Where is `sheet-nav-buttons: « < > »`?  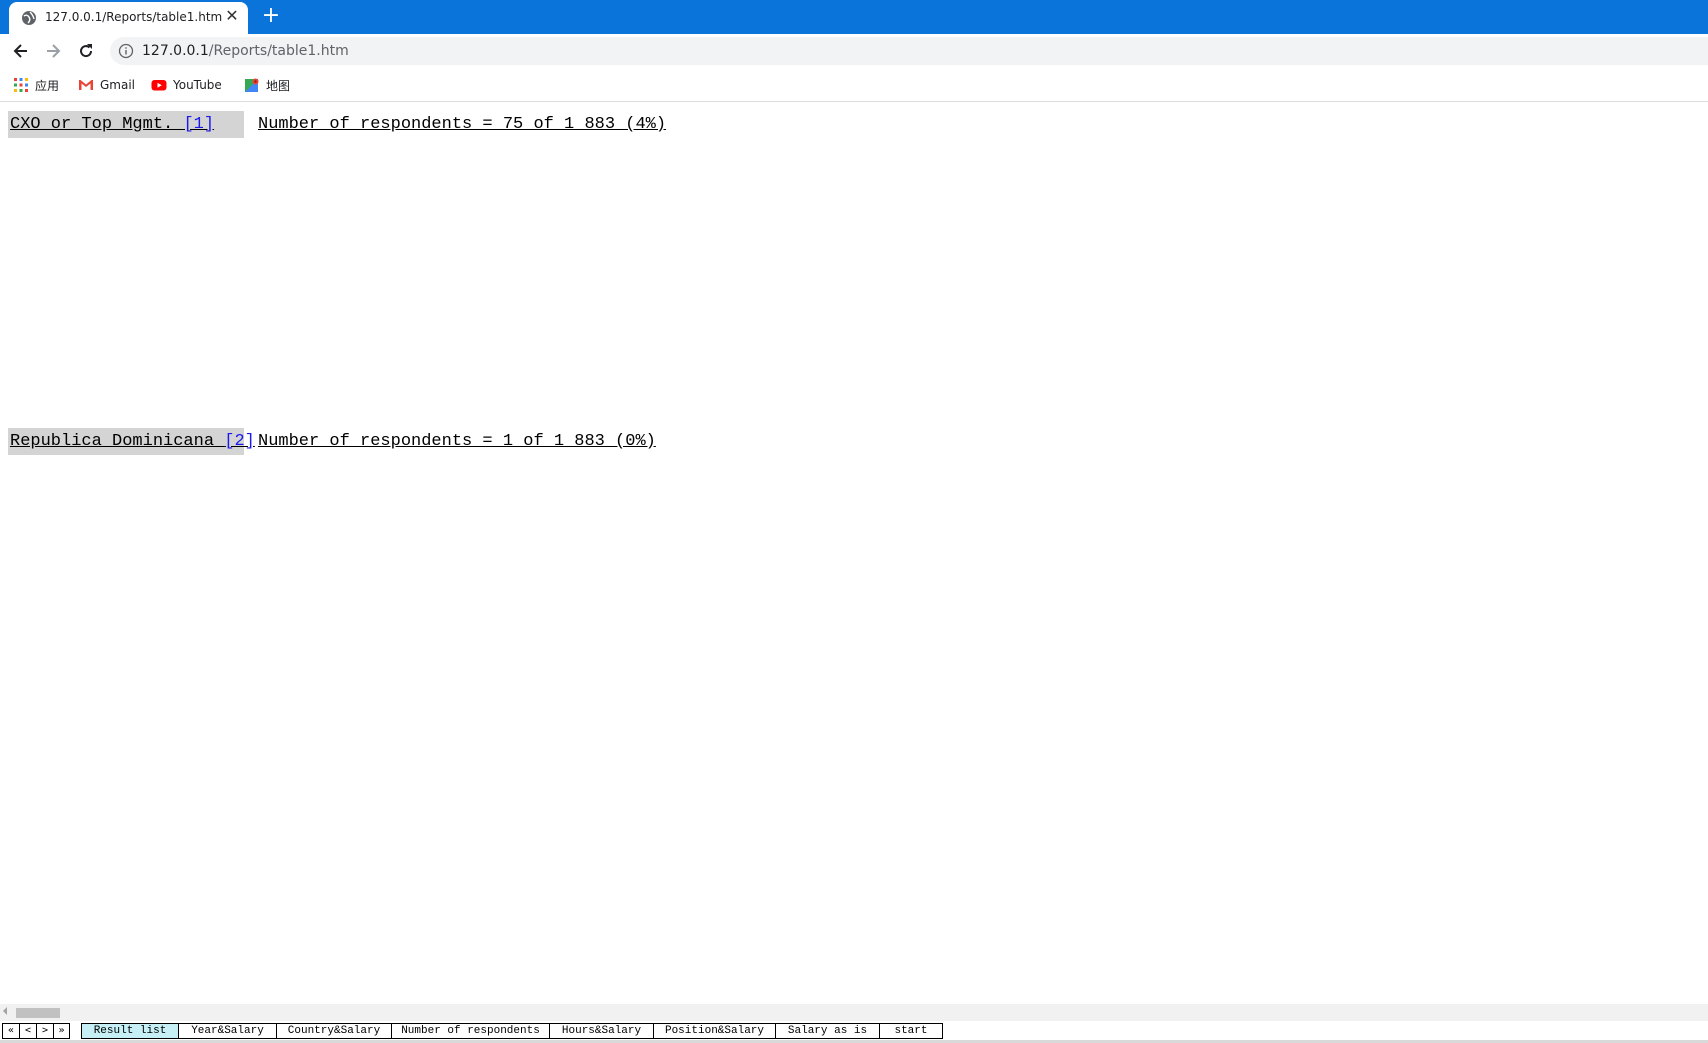
sheet-nav-buttons: « < > » is located at coordinates (36, 1031).